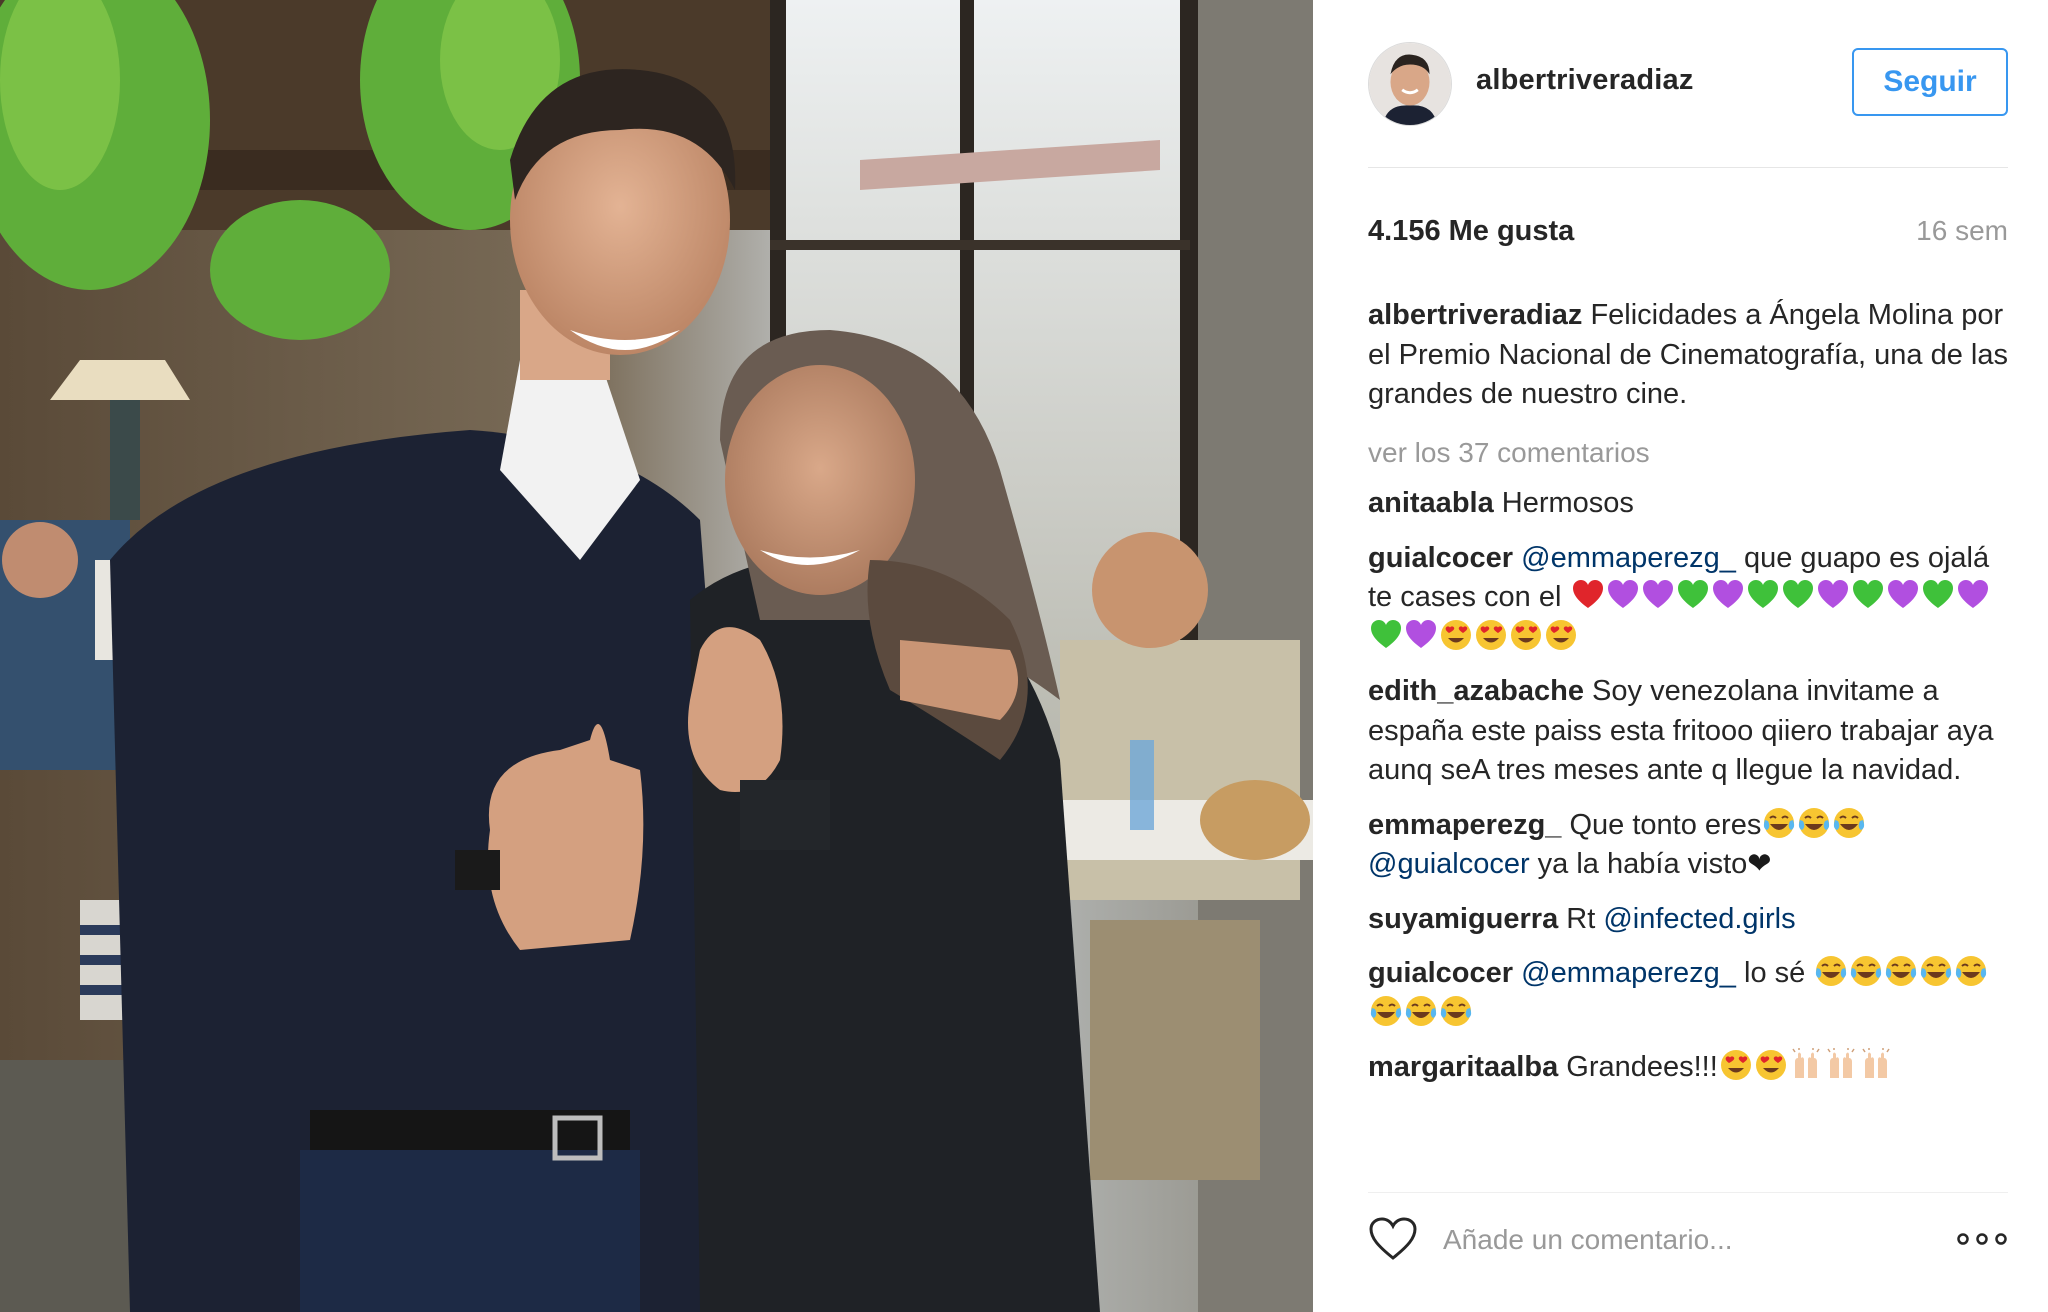 Image resolution: width=2048 pixels, height=1312 pixels. I want to click on comment-item: margaritaalba Grandees!!!, so click(1688, 1068).